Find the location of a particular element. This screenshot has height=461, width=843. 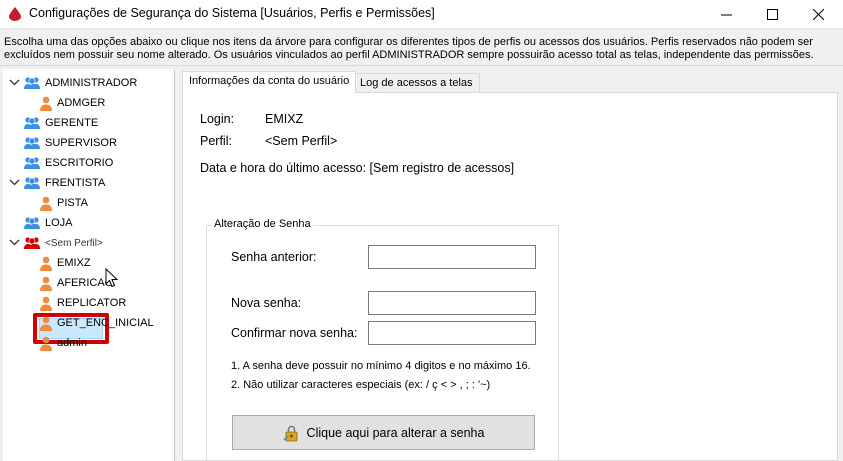

tree-group-item: SUPERVISOR is located at coordinates (70, 143).